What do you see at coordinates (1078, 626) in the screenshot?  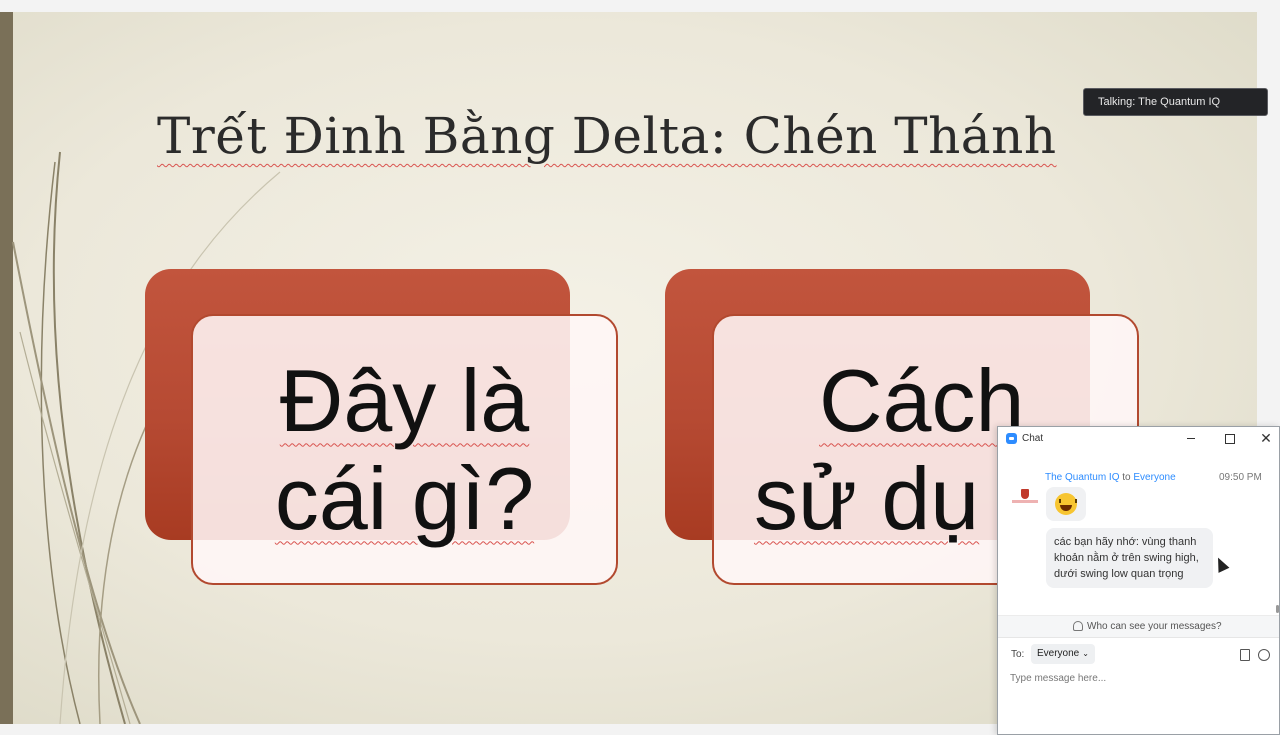 I see `person-icon` at bounding box center [1078, 626].